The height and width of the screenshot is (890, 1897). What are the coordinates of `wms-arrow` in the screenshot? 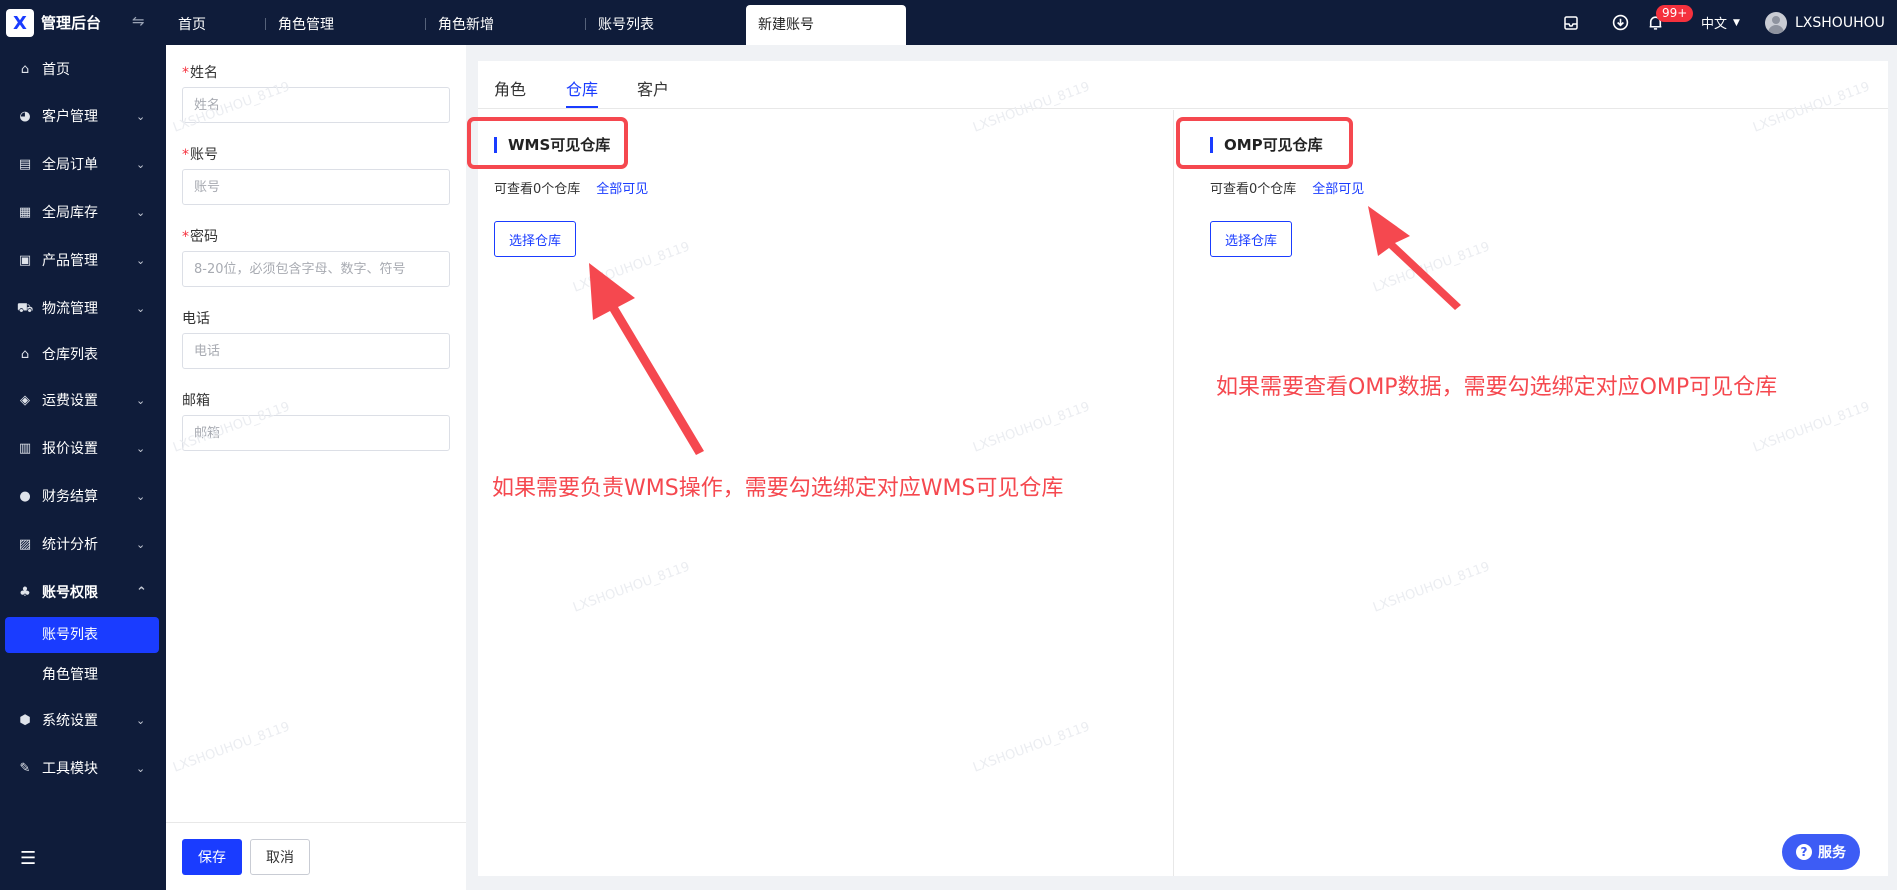 It's located at (646, 359).